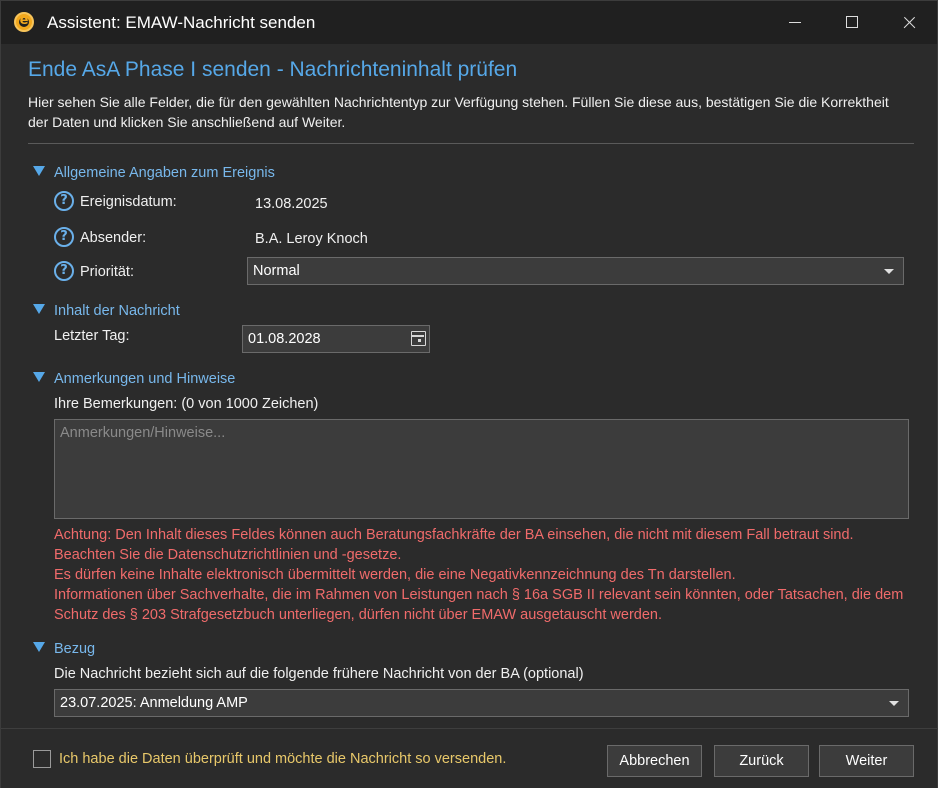 This screenshot has width=938, height=788. I want to click on maximize-icon, so click(852, 22).